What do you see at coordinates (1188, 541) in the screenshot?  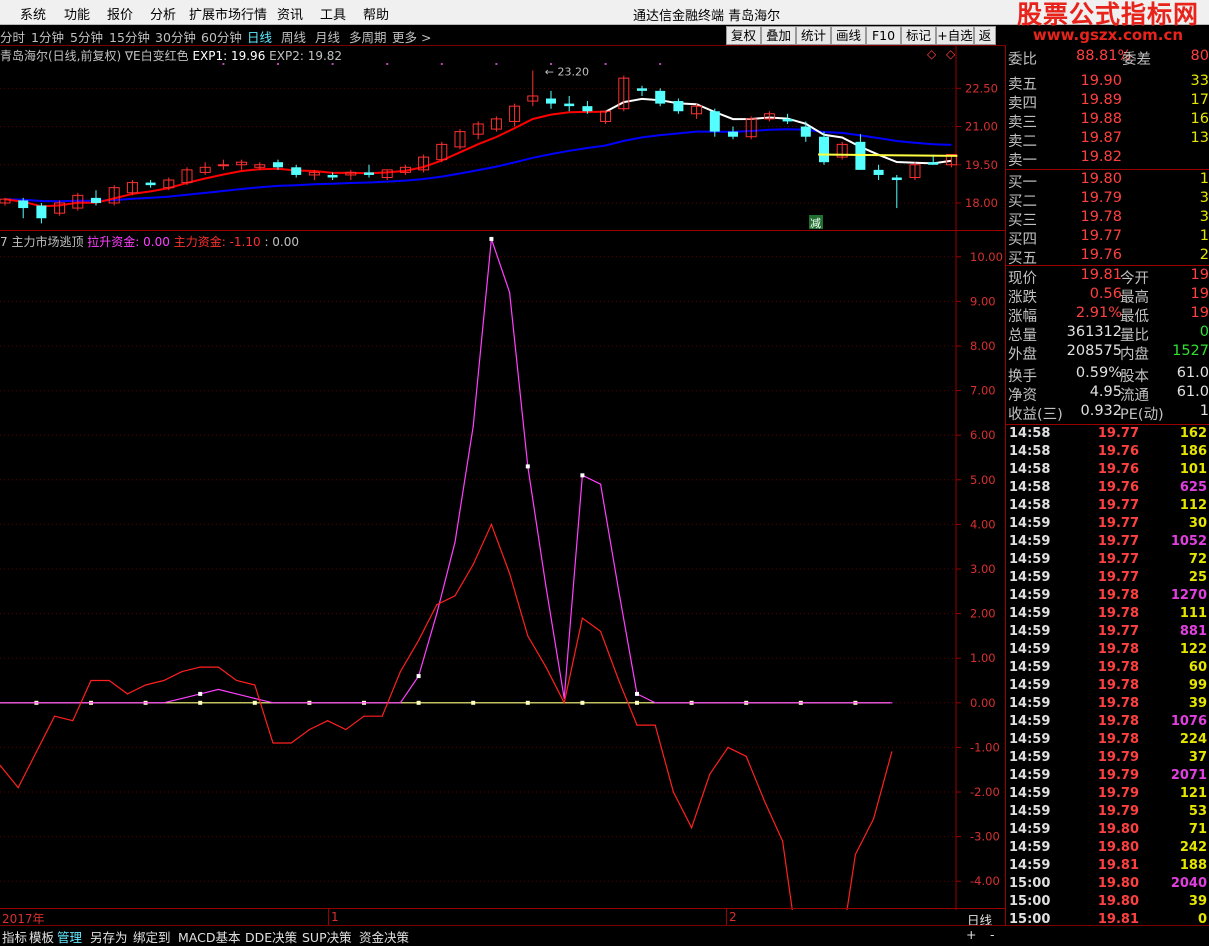 I see `tick-volume: 1052` at bounding box center [1188, 541].